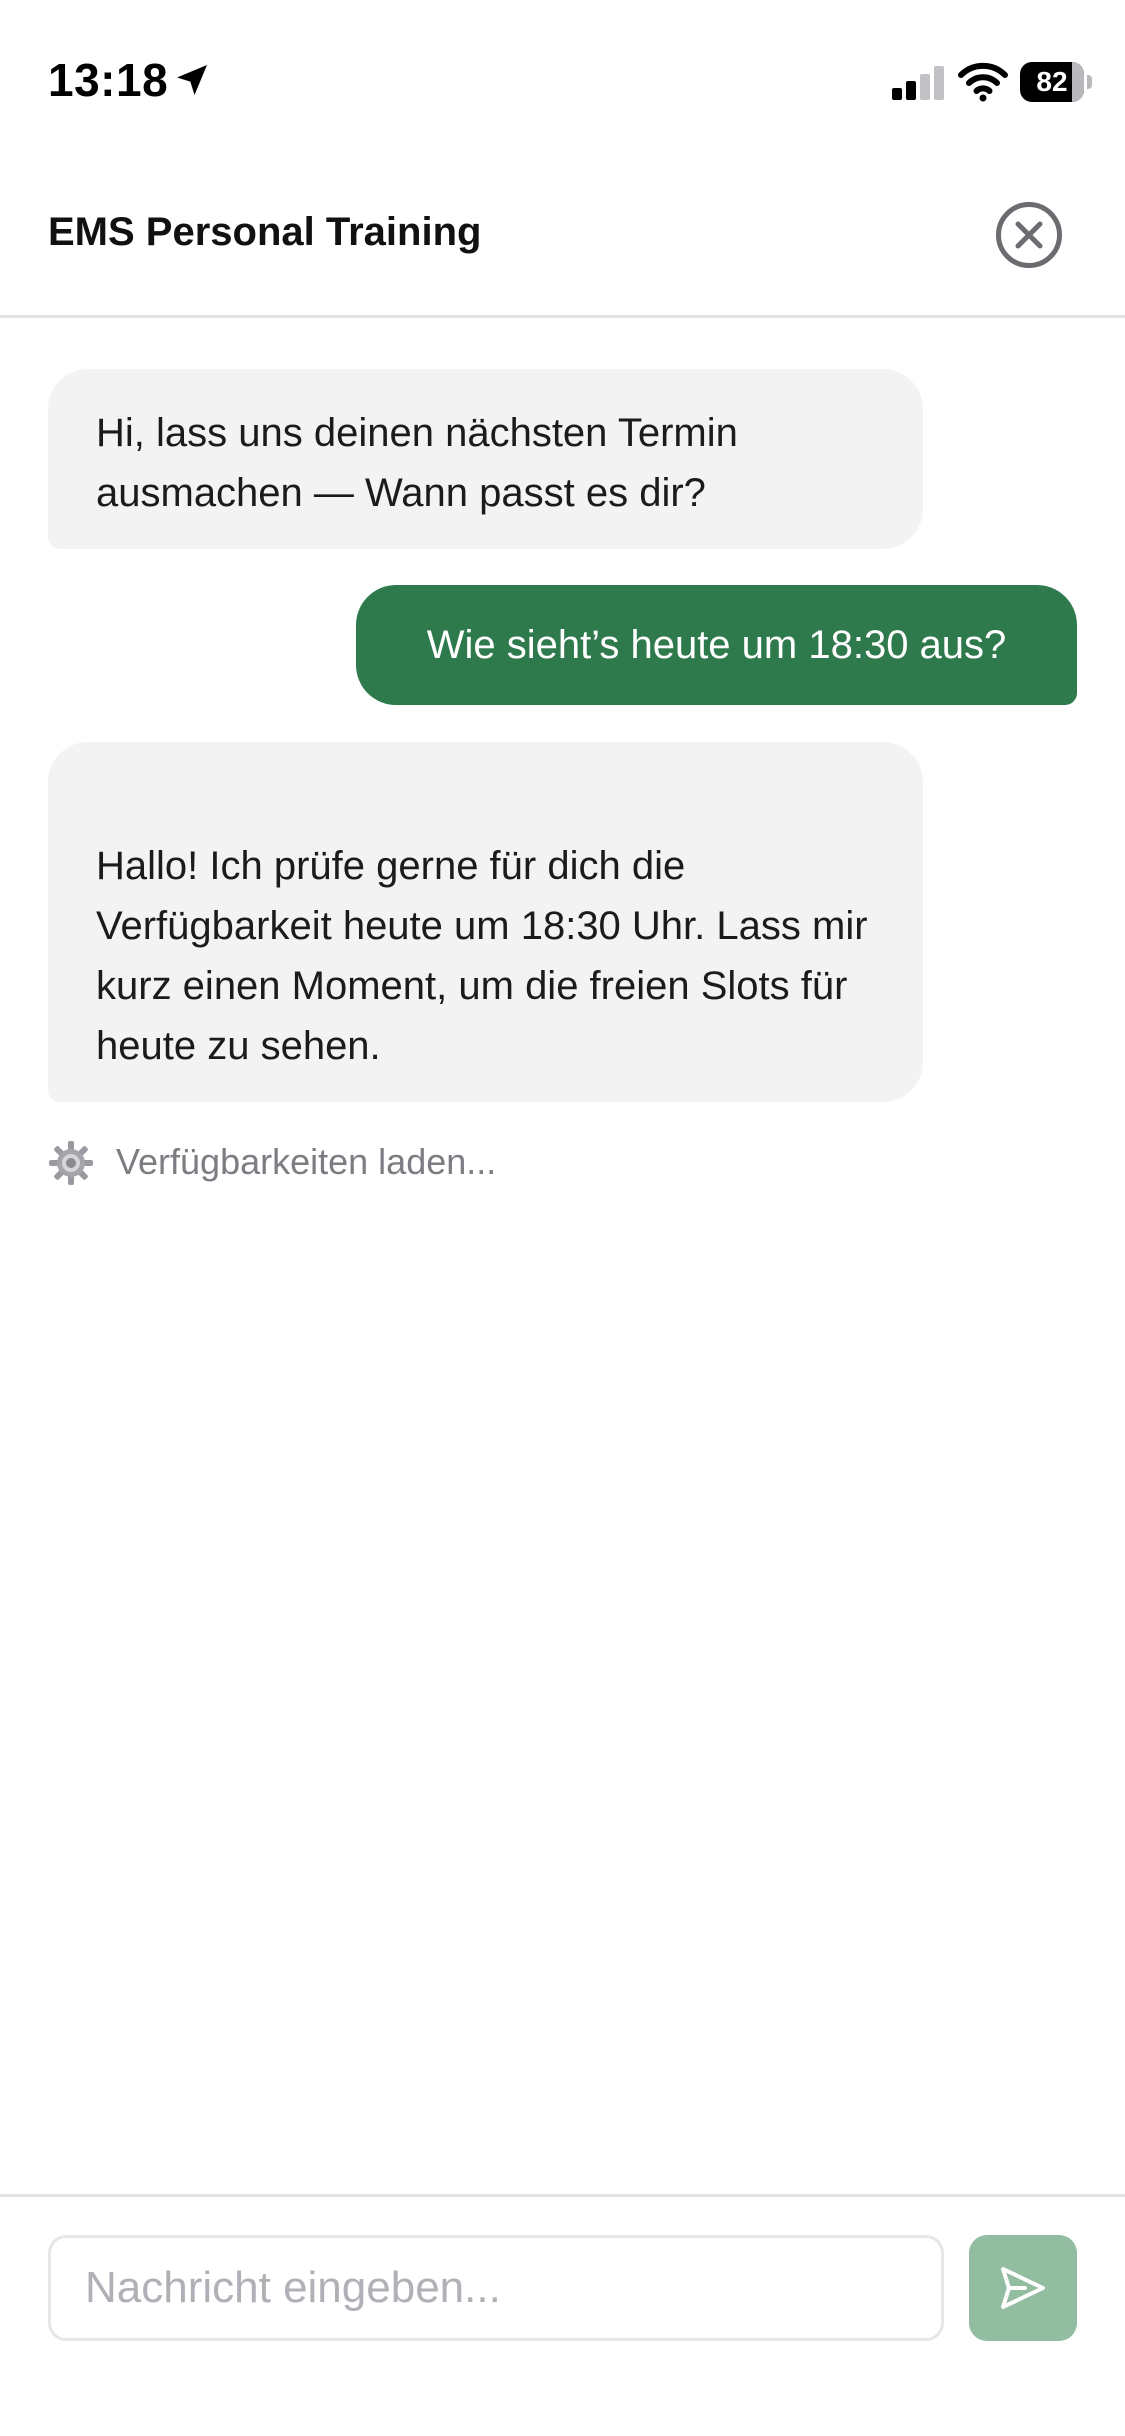 The image size is (1125, 2436). I want to click on message-composer, so click(562, 2315).